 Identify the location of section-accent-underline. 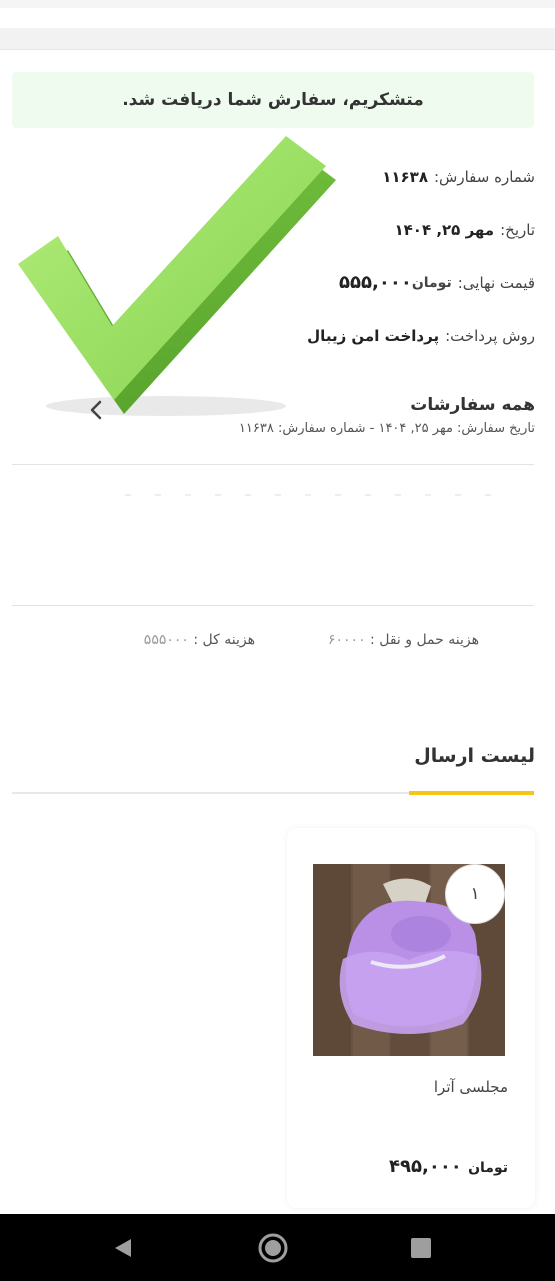
(471, 793).